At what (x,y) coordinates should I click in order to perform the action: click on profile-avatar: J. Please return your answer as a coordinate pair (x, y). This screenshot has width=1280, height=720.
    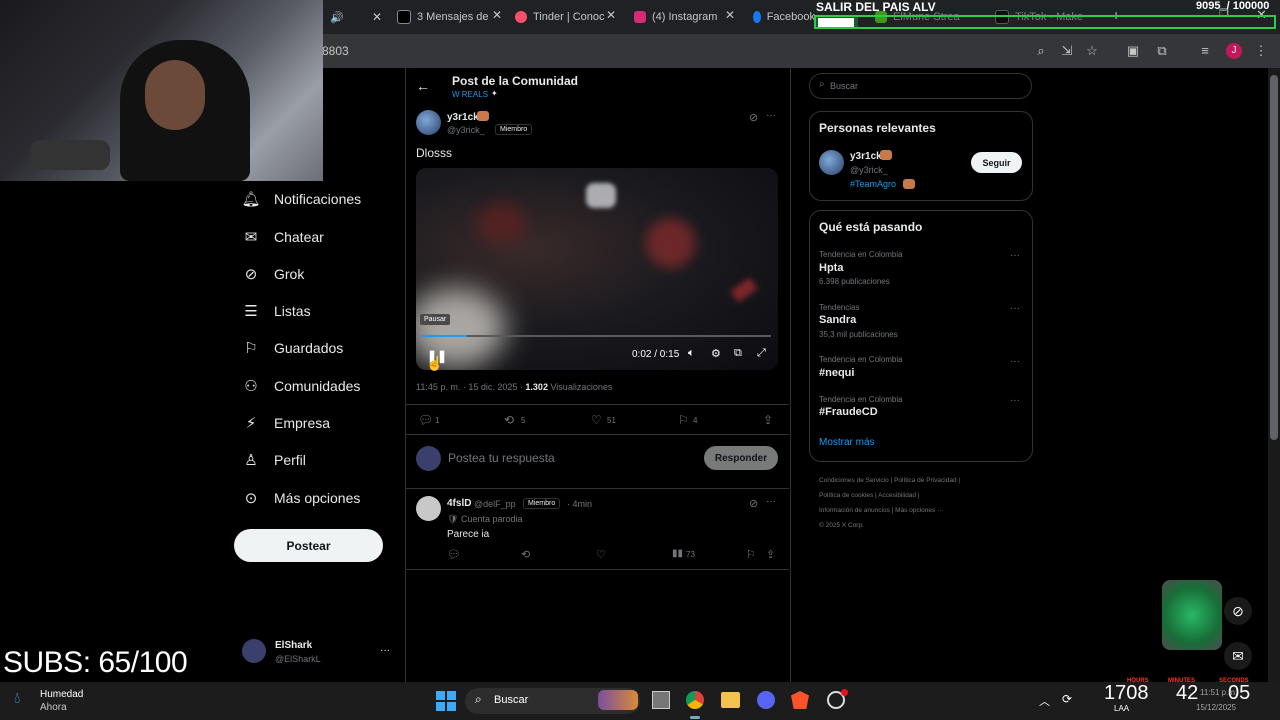
    Looking at the image, I should click on (1234, 51).